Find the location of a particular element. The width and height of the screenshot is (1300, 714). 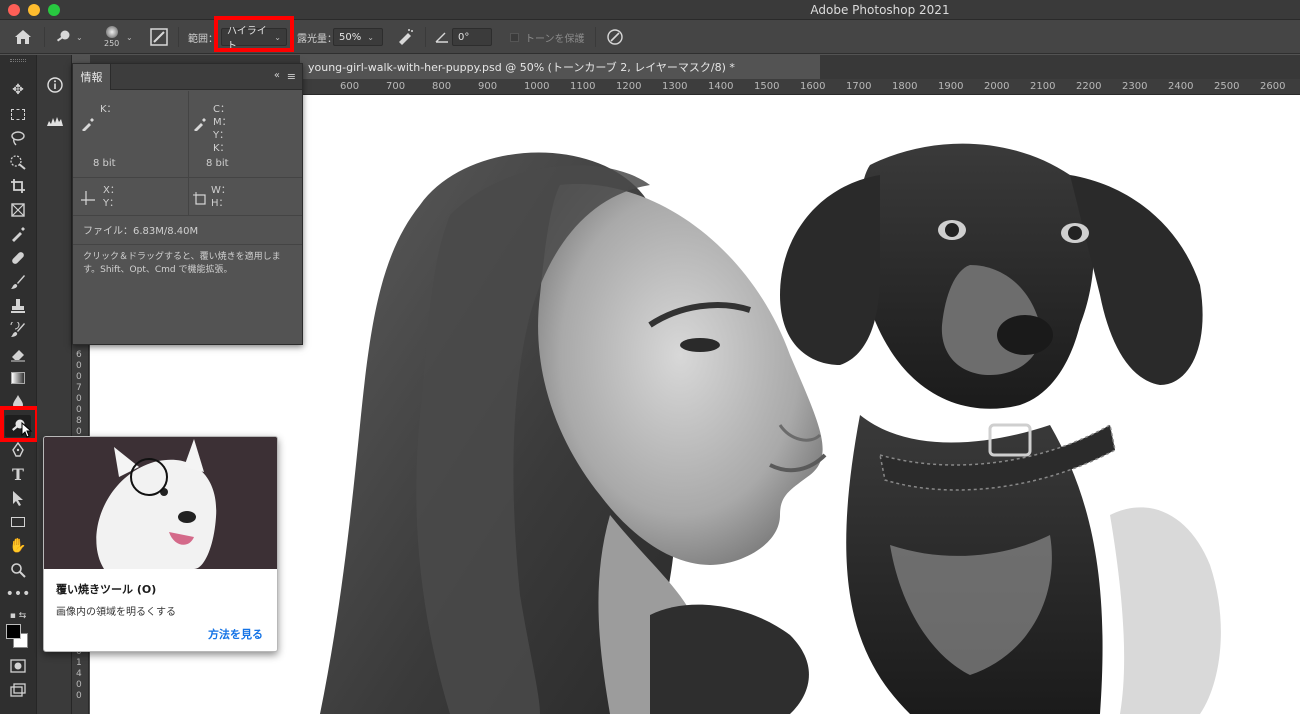

eyedropper-sample-icon-right is located at coordinates (200, 125).